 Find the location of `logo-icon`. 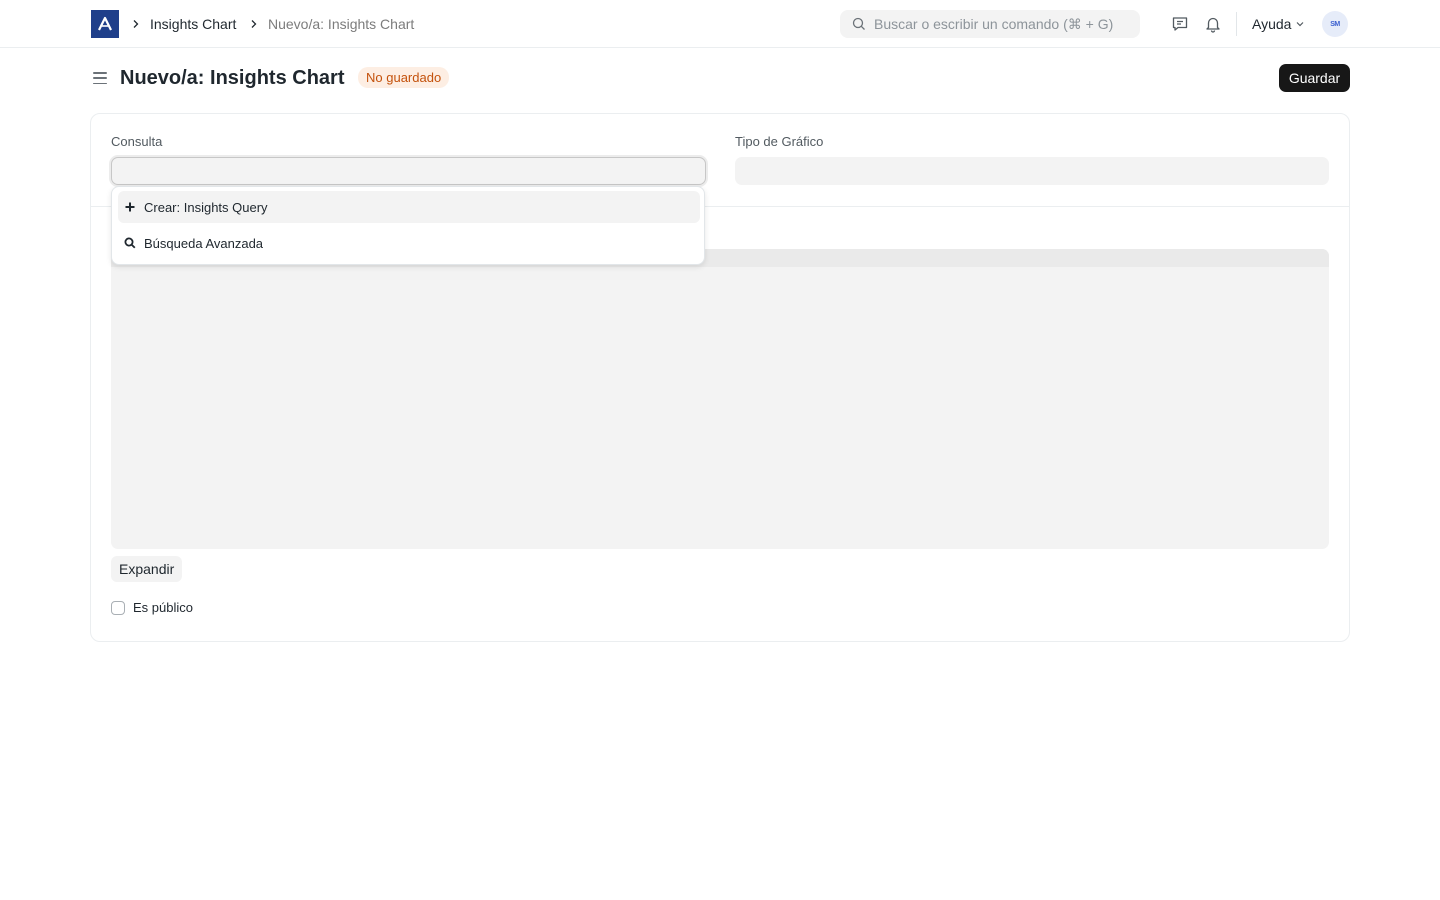

logo-icon is located at coordinates (105, 23).